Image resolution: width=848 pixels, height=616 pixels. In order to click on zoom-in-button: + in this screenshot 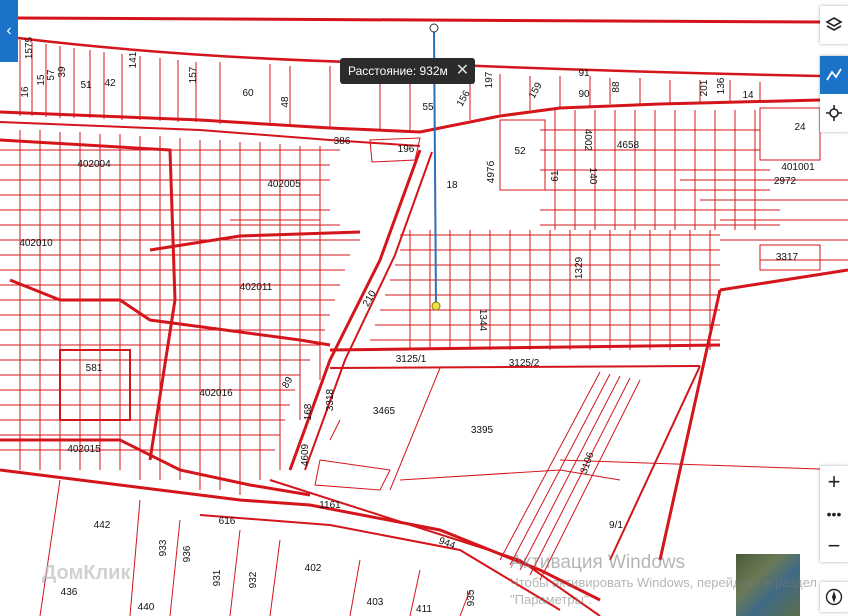, I will do `click(834, 482)`.